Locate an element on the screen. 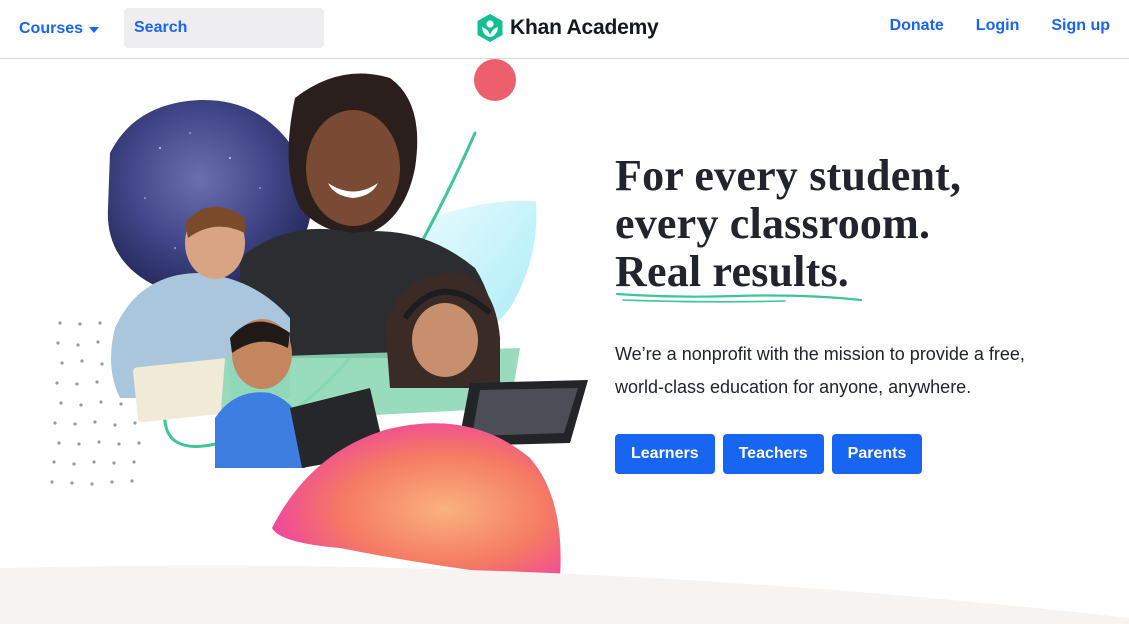  signup-link: Sign up is located at coordinates (1080, 26).